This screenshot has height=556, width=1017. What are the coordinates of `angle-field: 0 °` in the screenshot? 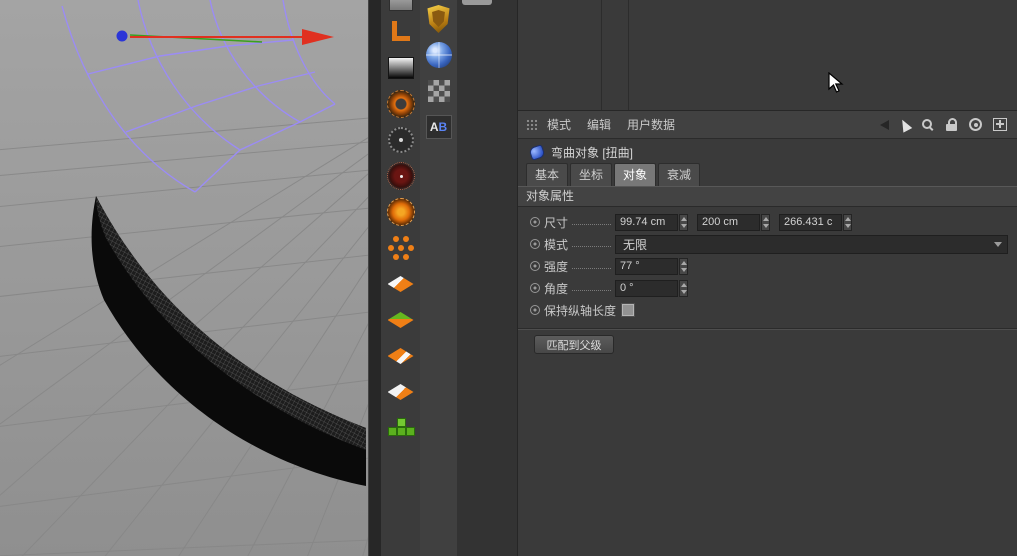 It's located at (646, 288).